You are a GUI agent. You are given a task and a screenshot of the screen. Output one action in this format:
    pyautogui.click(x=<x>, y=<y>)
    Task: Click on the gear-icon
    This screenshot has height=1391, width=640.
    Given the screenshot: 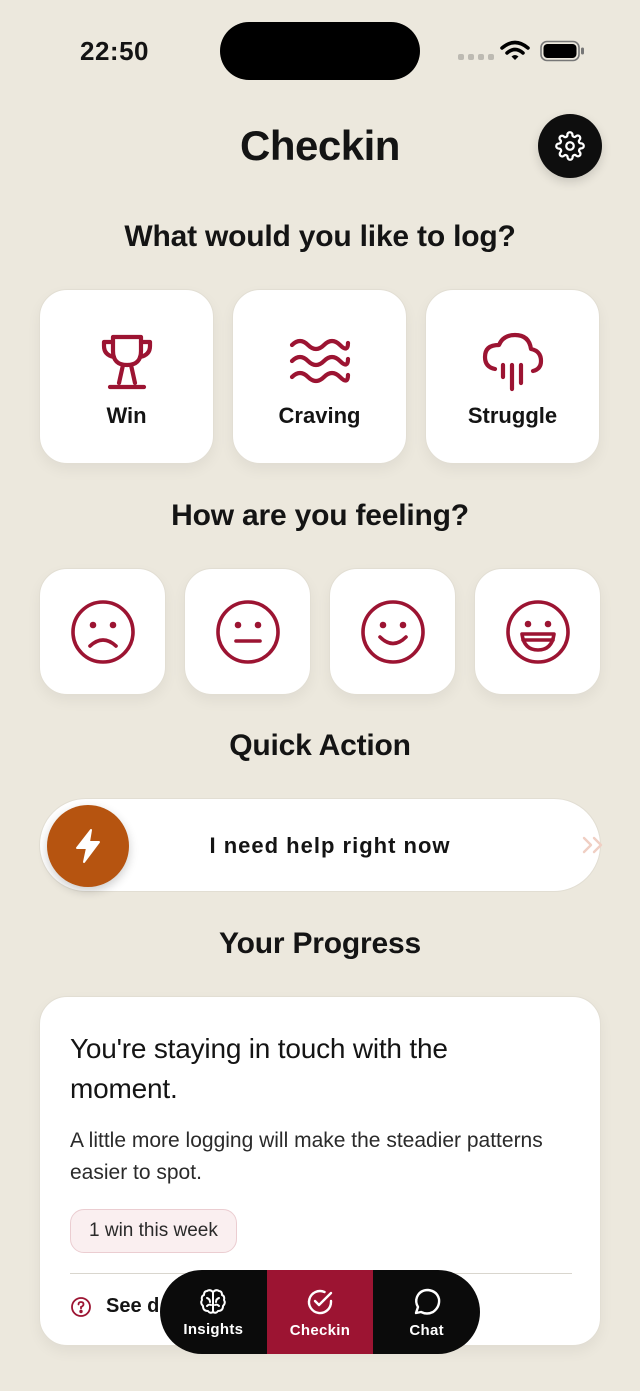 What is the action you would take?
    pyautogui.click(x=570, y=146)
    